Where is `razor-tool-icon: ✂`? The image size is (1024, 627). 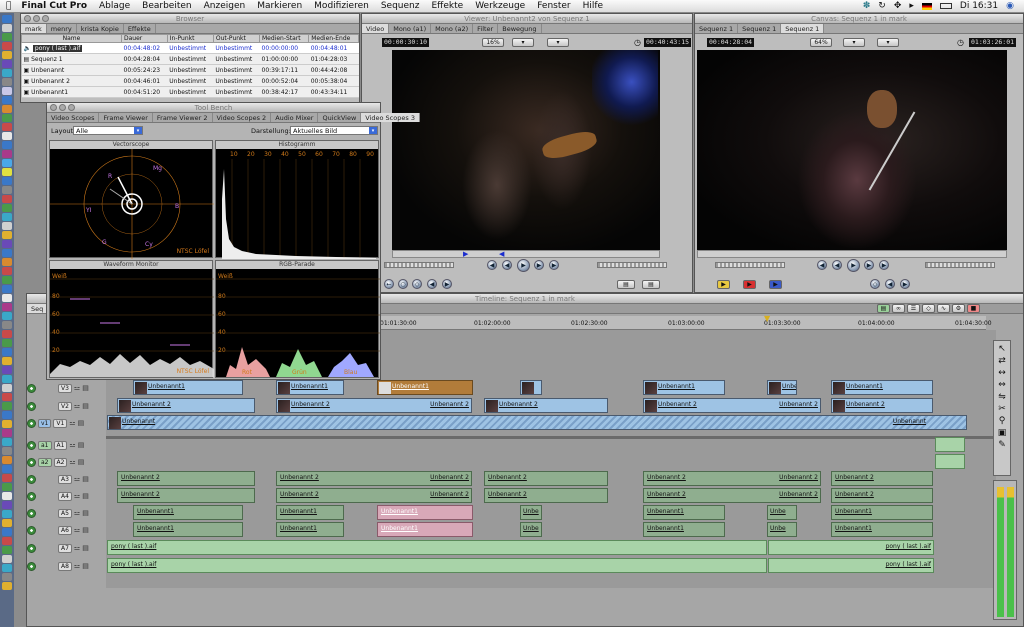 razor-tool-icon: ✂ is located at coordinates (1002, 409).